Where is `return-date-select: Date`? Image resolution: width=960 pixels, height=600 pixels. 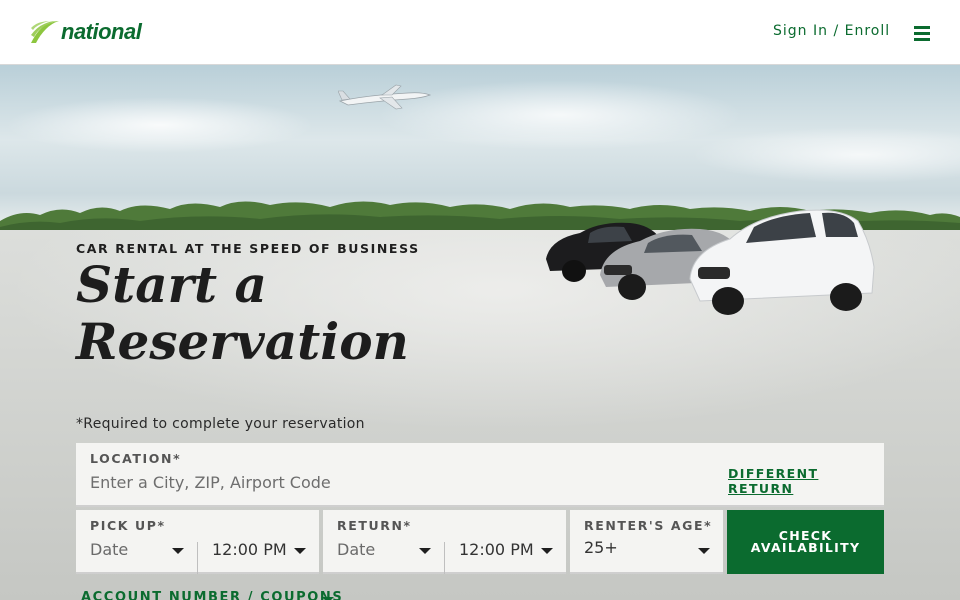 return-date-select: Date is located at coordinates (383, 552).